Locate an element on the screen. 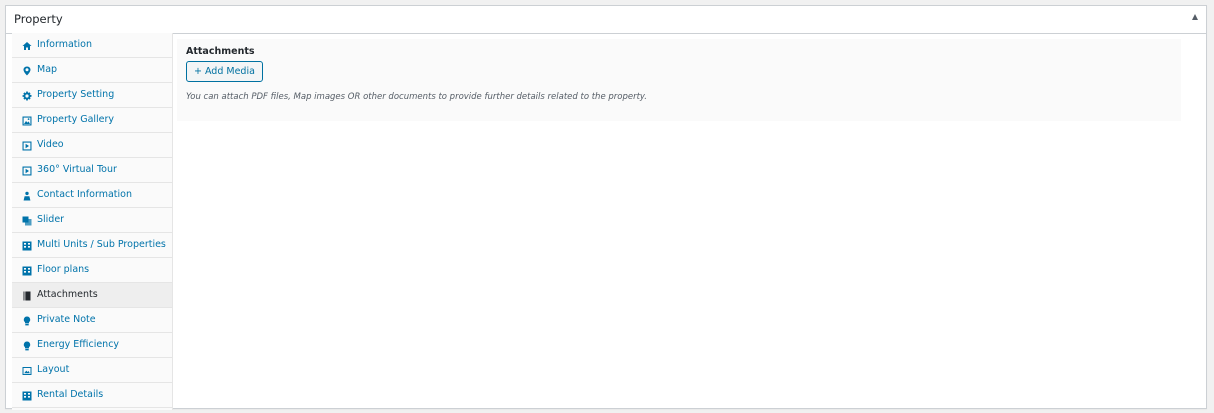  tab-video: Video is located at coordinates (92, 145).